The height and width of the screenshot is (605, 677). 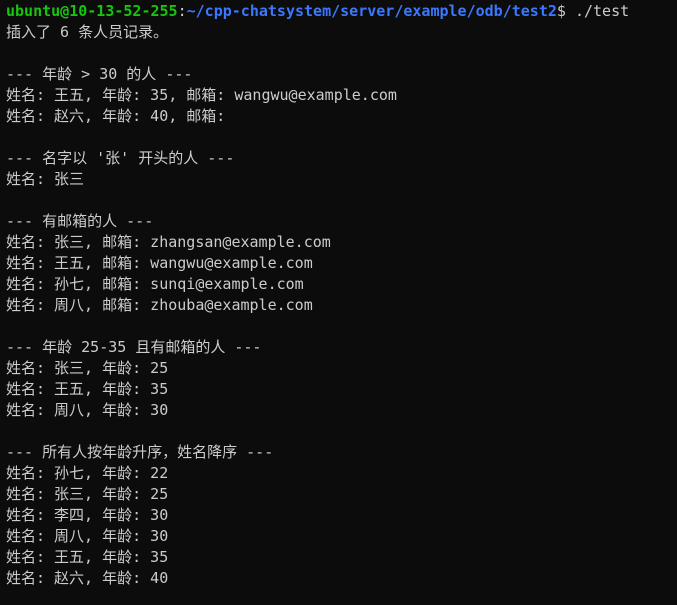 What do you see at coordinates (45, 179) in the screenshot?
I see `output-line: 姓名: 张三` at bounding box center [45, 179].